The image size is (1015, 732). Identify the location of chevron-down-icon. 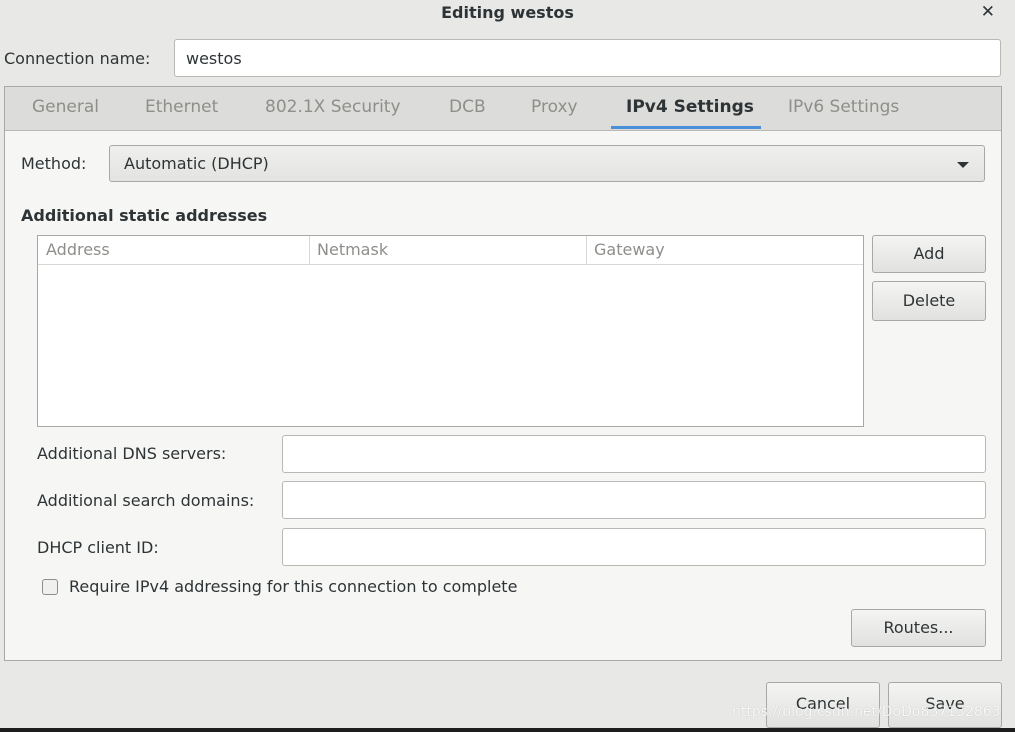
(963, 165).